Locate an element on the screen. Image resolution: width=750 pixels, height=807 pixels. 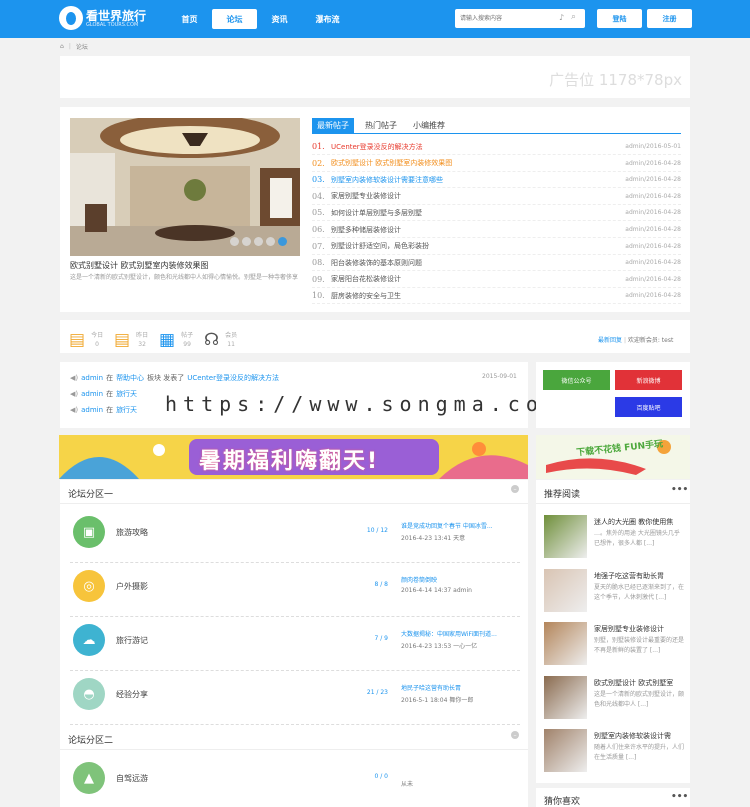
wechat-button: 微信公众号 is located at coordinates (576, 380).